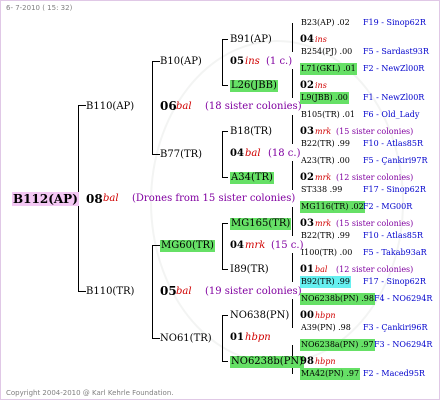 The width and height of the screenshot is (440, 400). What do you see at coordinates (168, 106) in the screenshot?
I see `g1-number: 06` at bounding box center [168, 106].